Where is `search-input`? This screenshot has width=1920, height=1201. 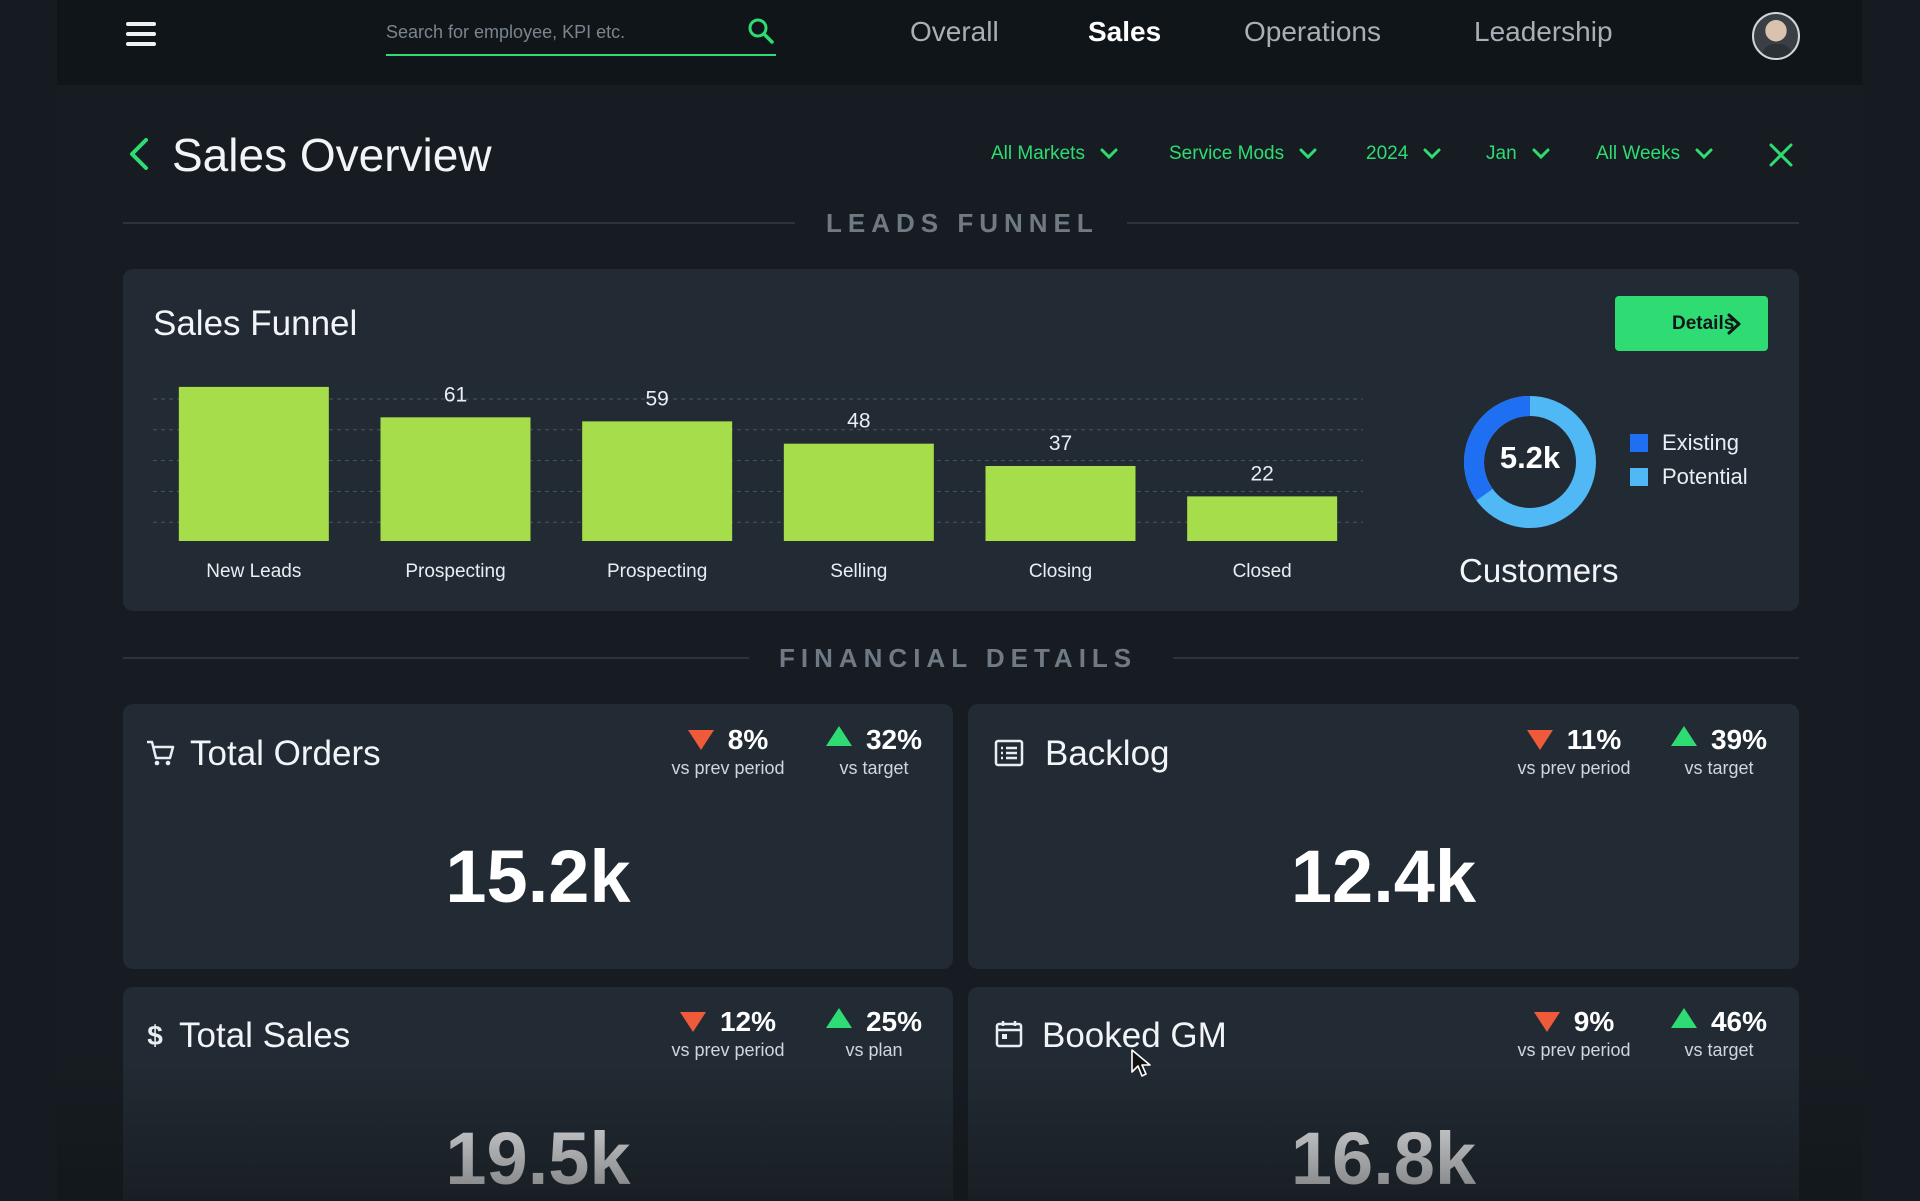
search-input is located at coordinates (556, 32).